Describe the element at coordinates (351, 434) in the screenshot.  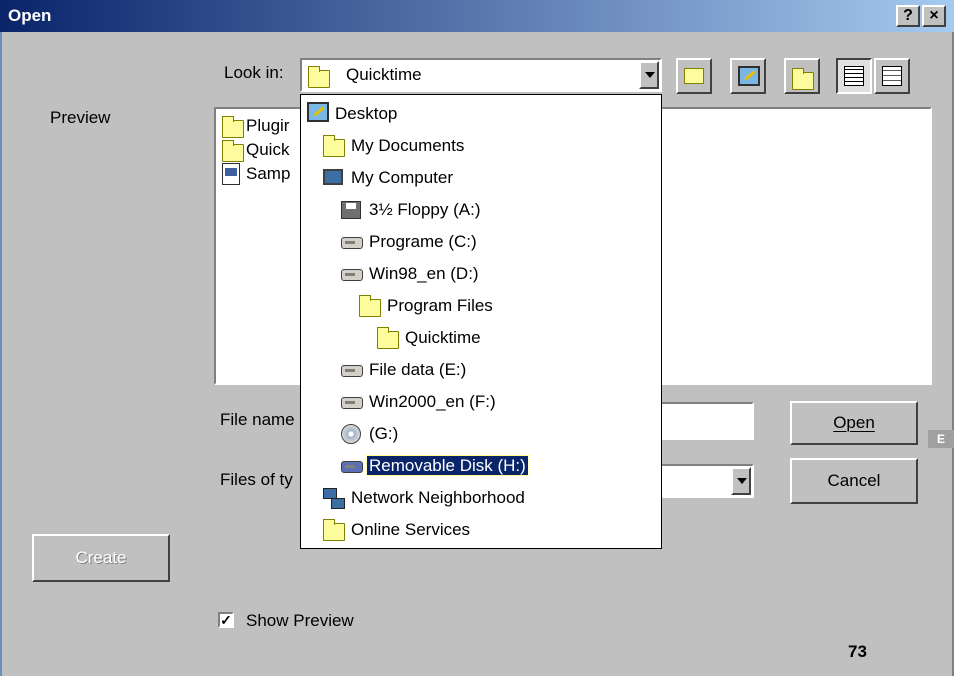
I see `cd-drive-icon` at that location.